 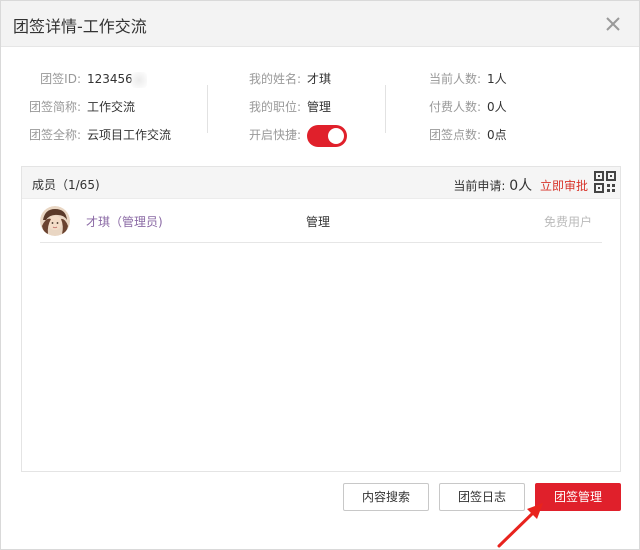 What do you see at coordinates (318, 222) in the screenshot?
I see `member-role: 管理` at bounding box center [318, 222].